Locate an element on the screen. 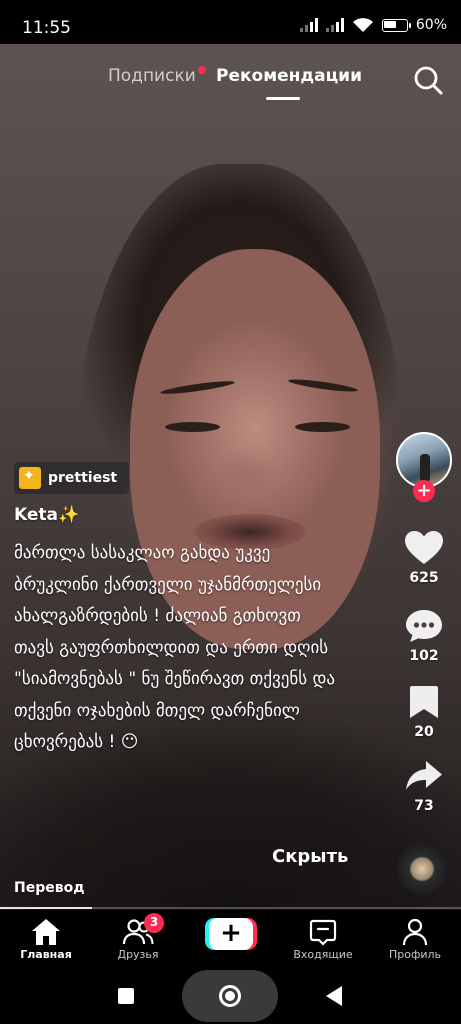 This screenshot has width=461, height=1024. plus-icon: + is located at coordinates (231, 934).